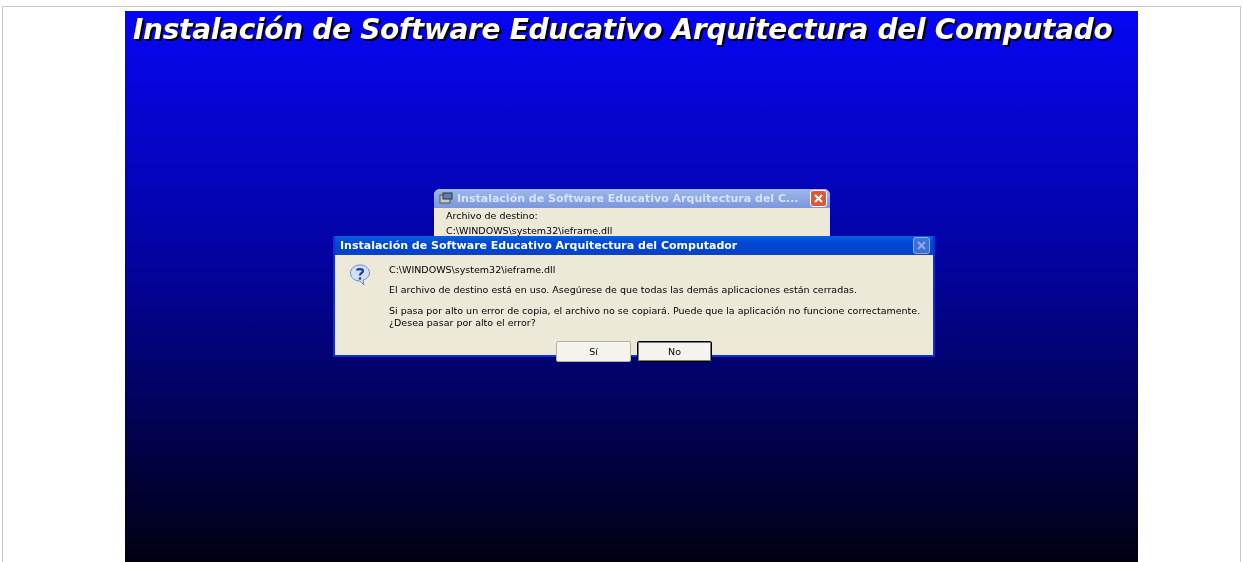 The width and height of the screenshot is (1243, 562). Describe the element at coordinates (446, 198) in the screenshot. I see `installer-icon` at that location.